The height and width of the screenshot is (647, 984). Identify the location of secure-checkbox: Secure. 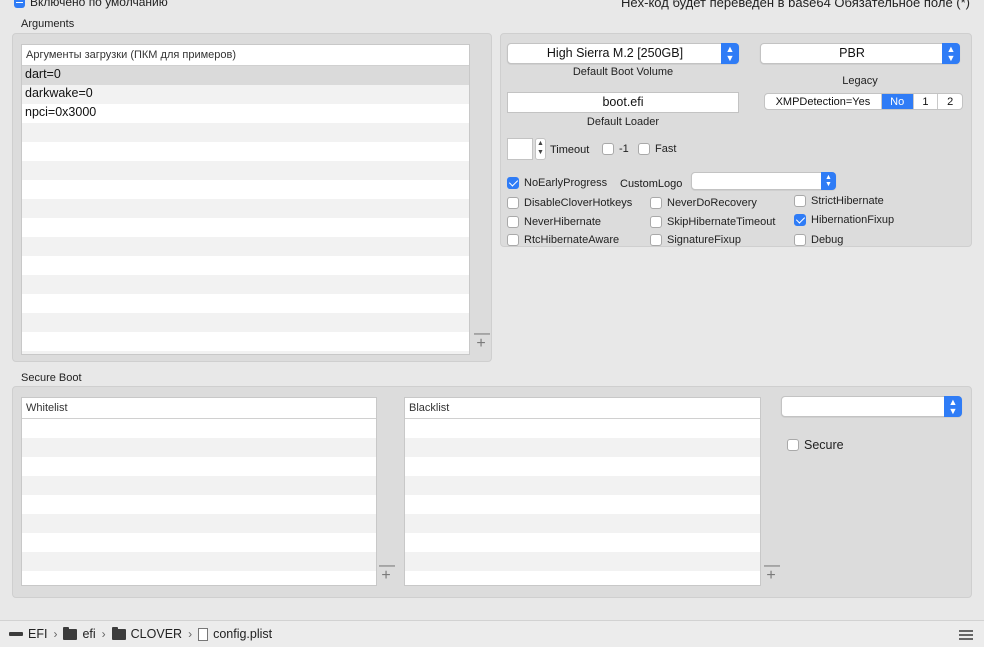
(815, 445).